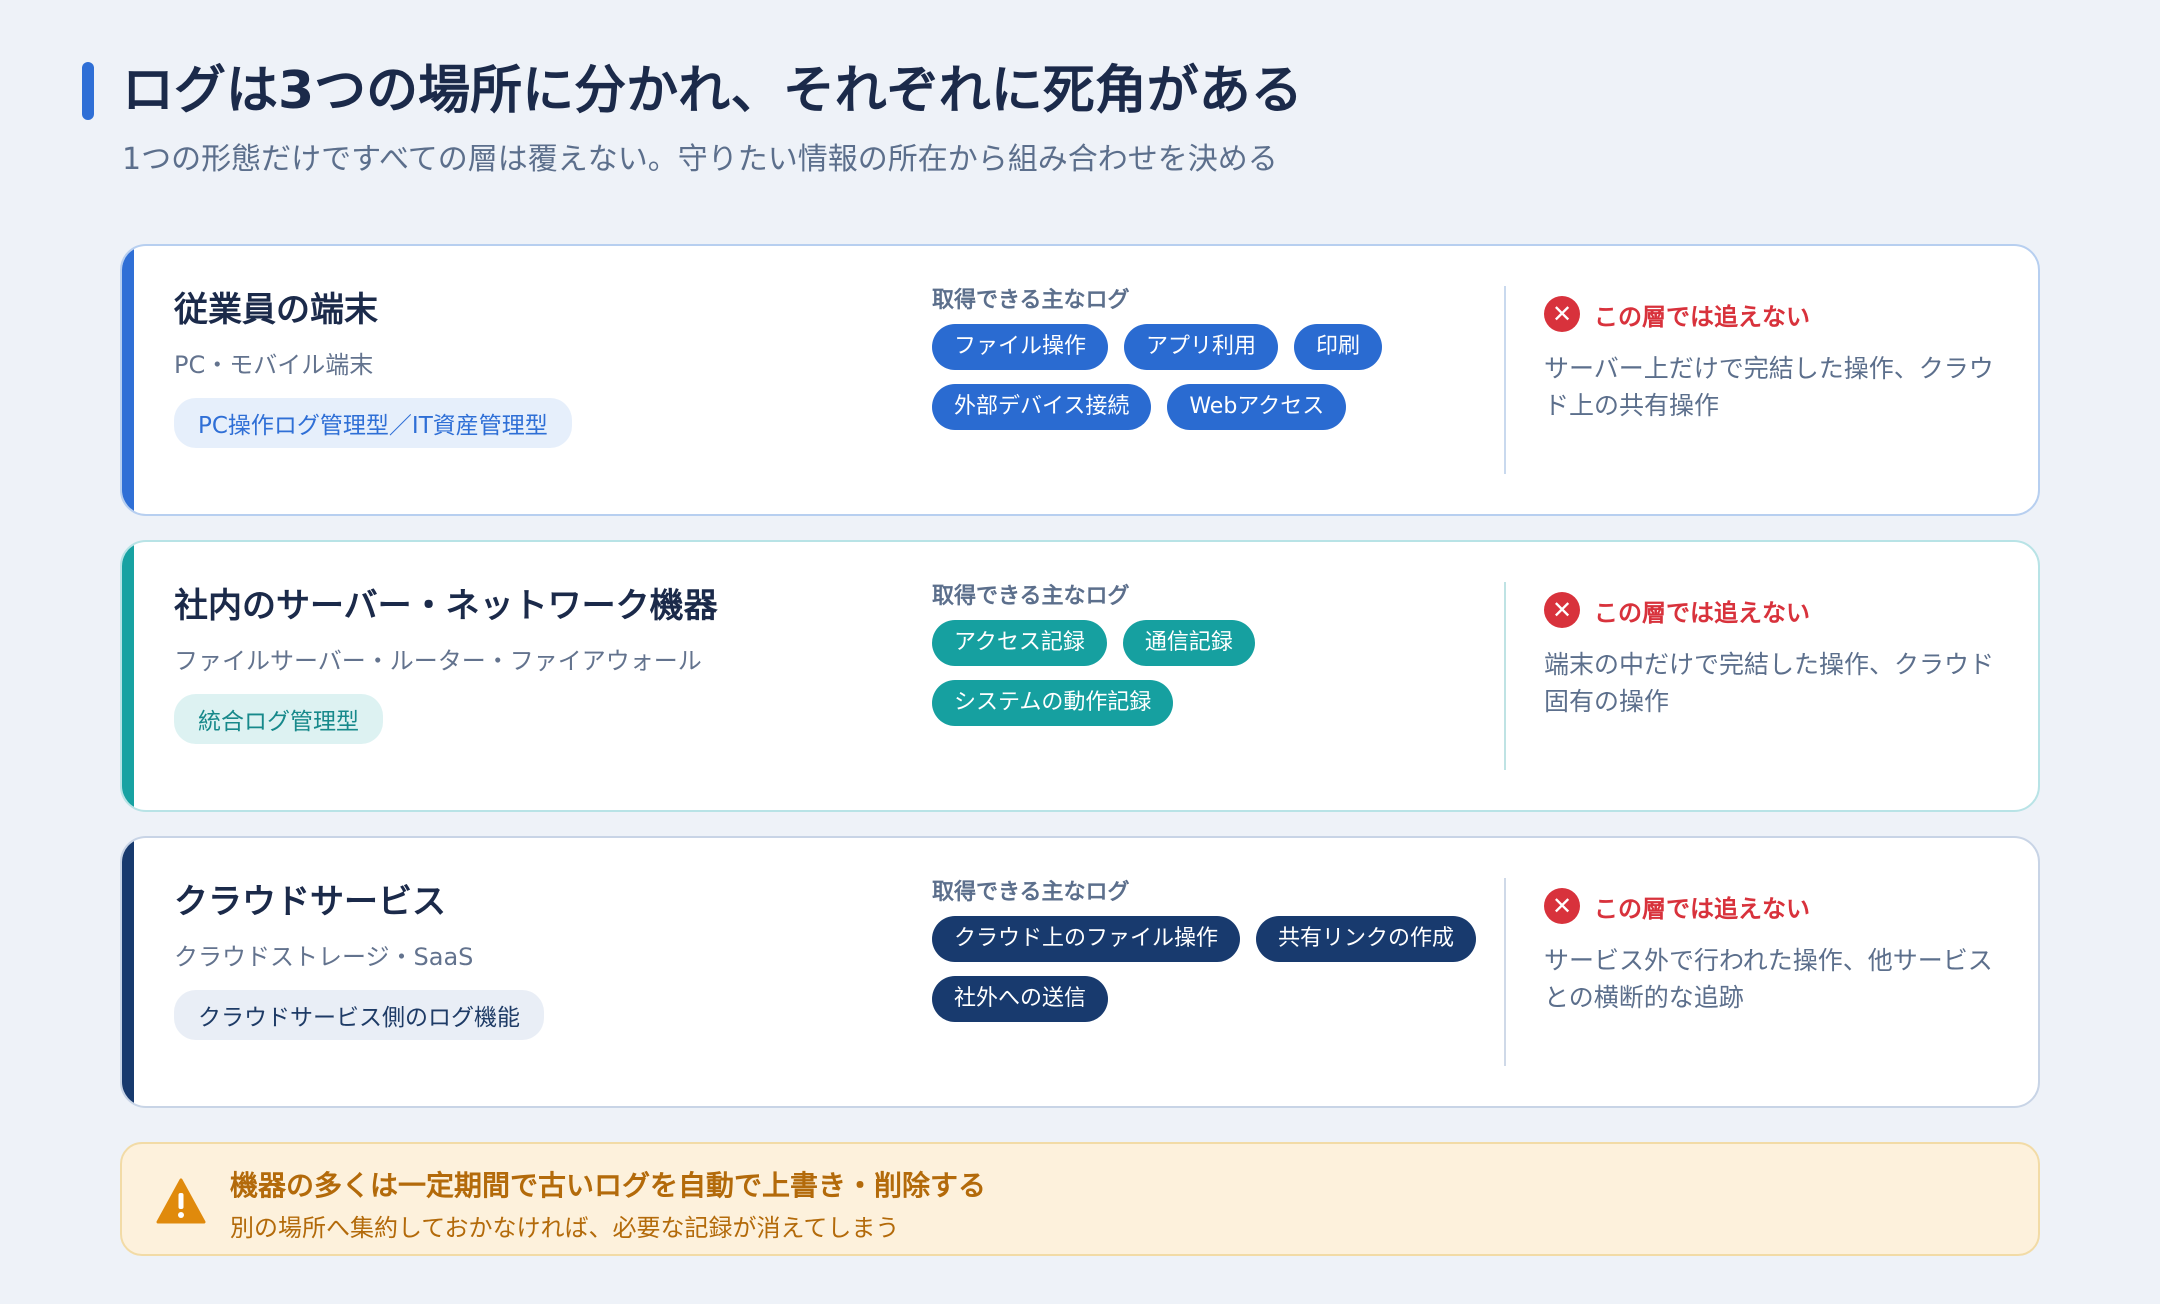 The height and width of the screenshot is (1304, 2160). What do you see at coordinates (88, 91) in the screenshot?
I see `title-accent-bar` at bounding box center [88, 91].